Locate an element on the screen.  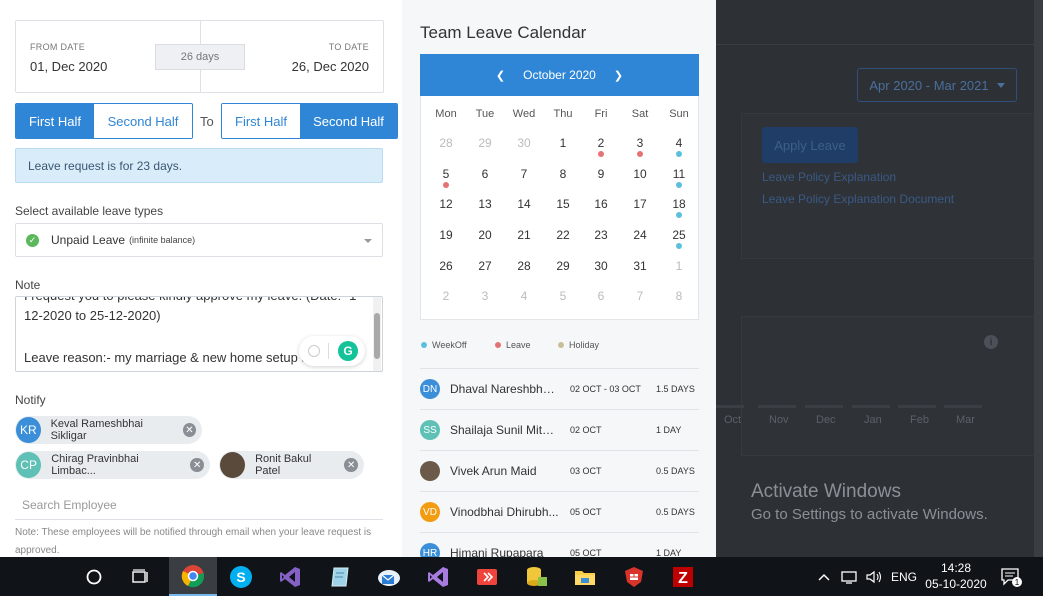
calendar-day: 11 is located at coordinates (679, 174).